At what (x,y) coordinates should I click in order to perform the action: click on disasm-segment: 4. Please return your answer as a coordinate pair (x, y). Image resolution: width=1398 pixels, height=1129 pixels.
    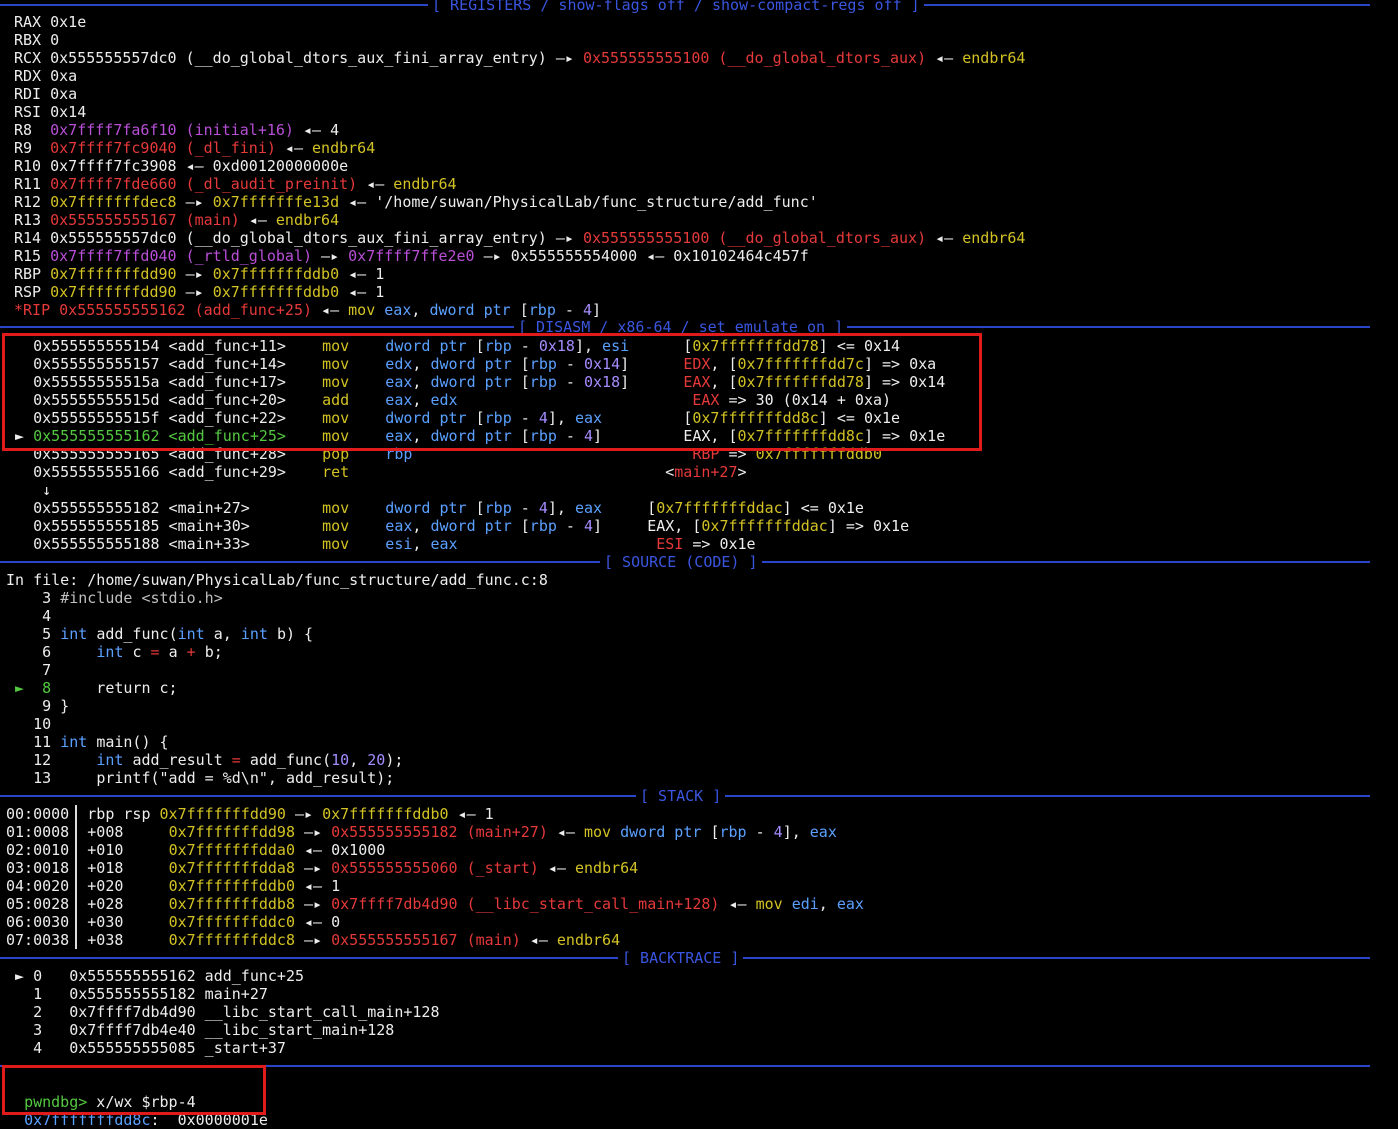
    Looking at the image, I should click on (543, 508).